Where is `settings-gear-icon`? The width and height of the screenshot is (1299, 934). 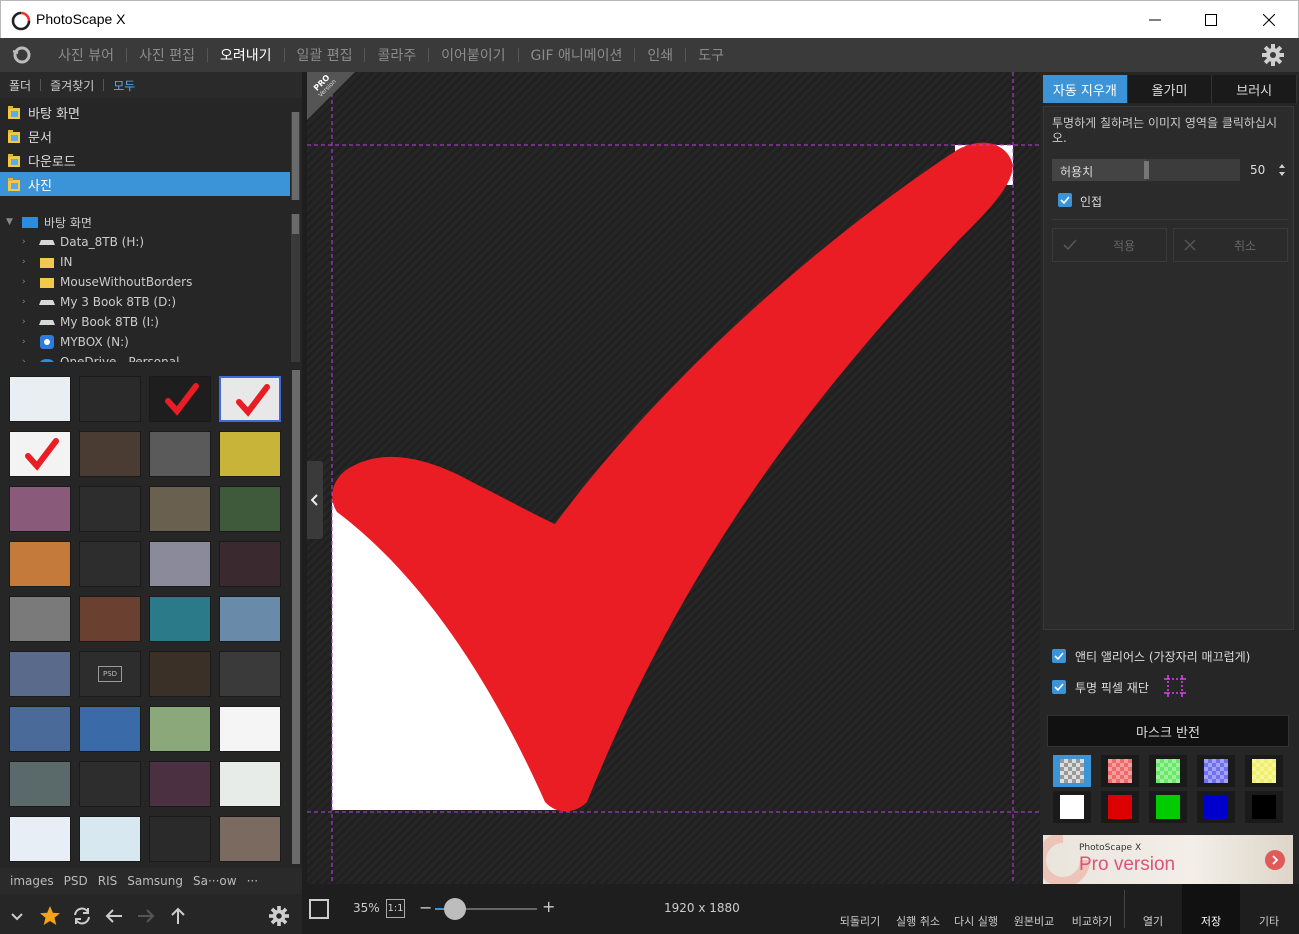 settings-gear-icon is located at coordinates (1273, 55).